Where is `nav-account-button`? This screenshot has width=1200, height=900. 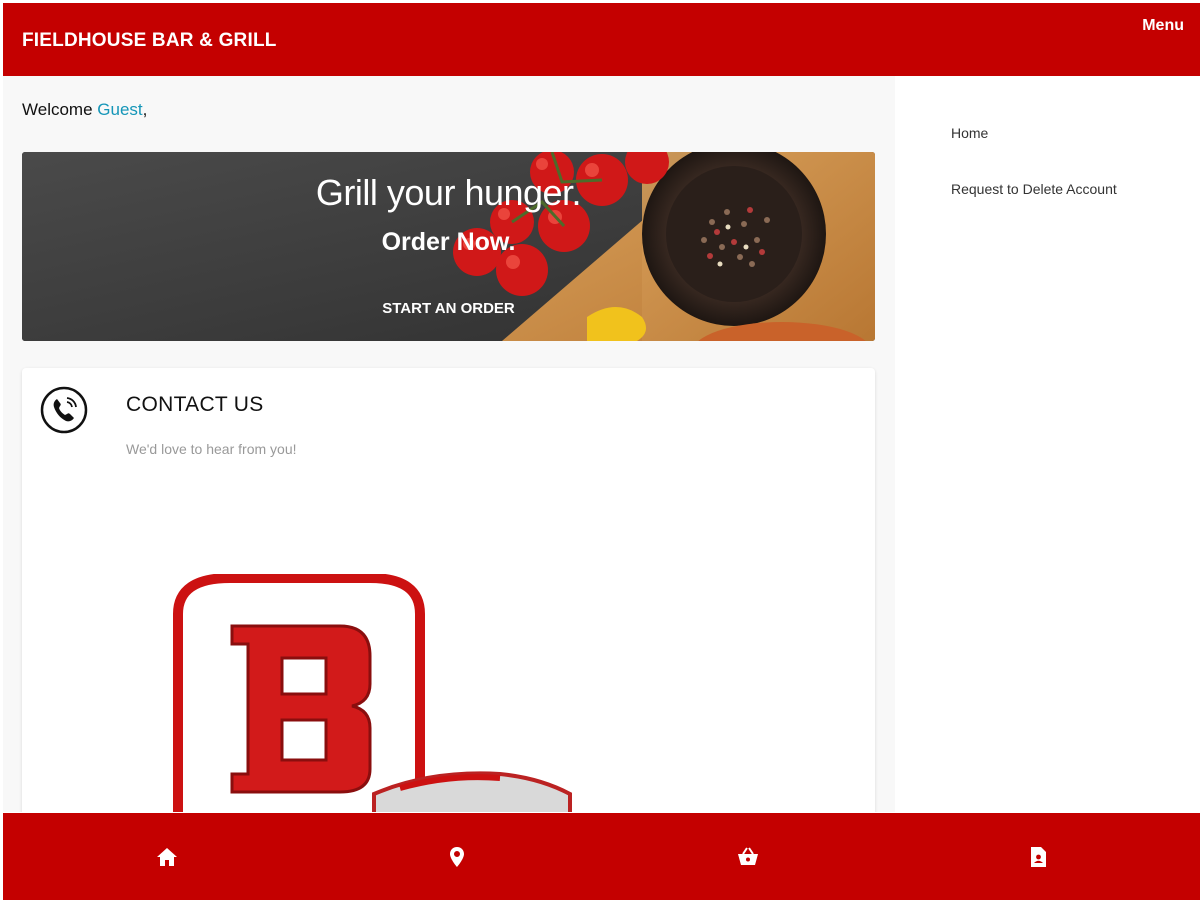 nav-account-button is located at coordinates (1038, 857).